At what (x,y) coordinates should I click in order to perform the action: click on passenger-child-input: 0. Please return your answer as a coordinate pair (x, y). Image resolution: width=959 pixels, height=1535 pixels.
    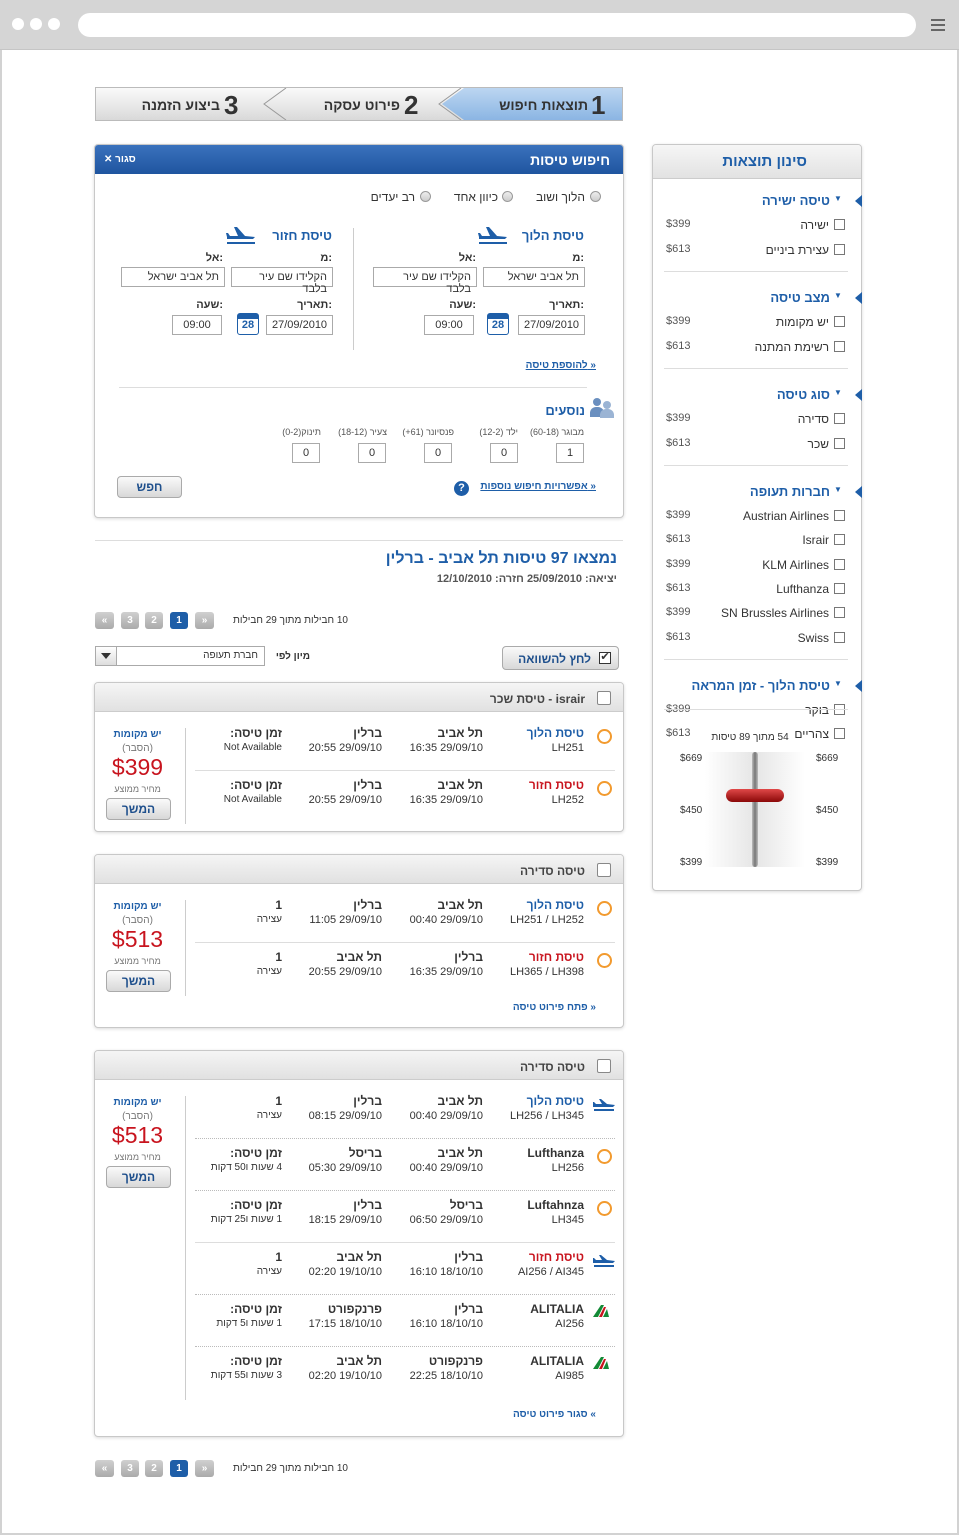
    Looking at the image, I should click on (504, 453).